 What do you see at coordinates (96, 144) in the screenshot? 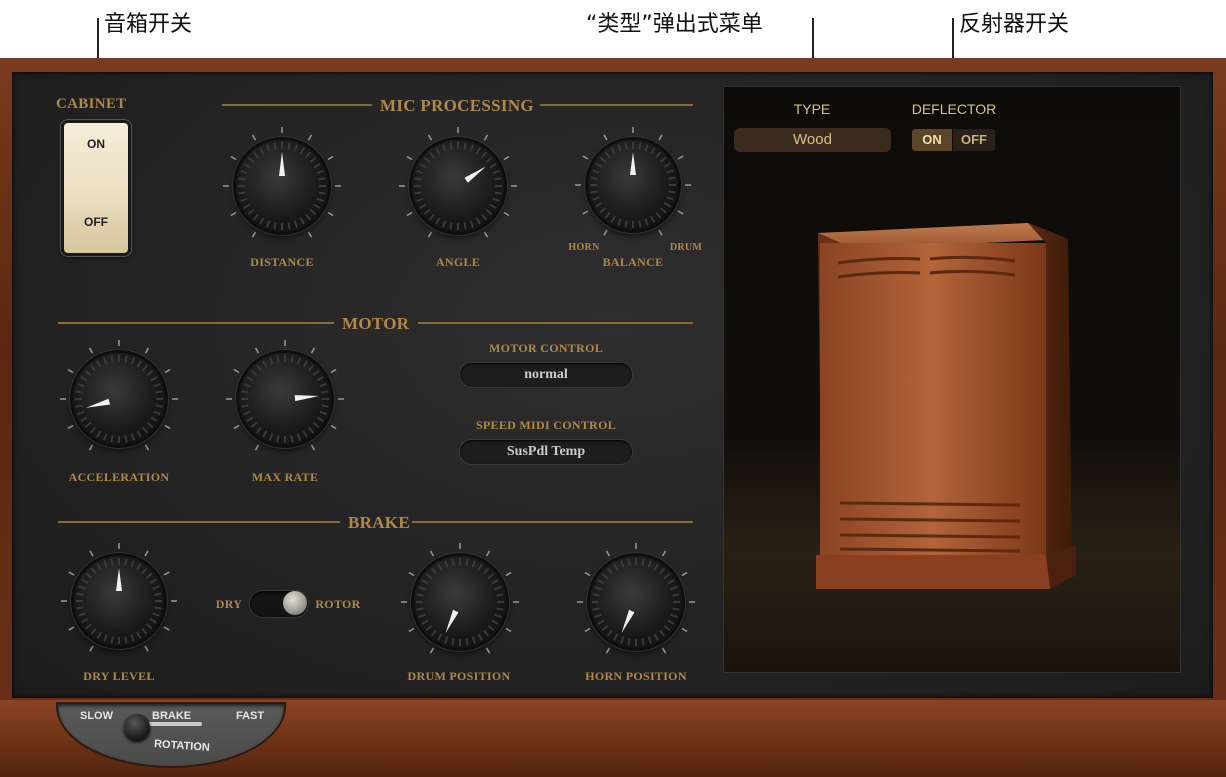
I see `cabinet-on-label: ON` at bounding box center [96, 144].